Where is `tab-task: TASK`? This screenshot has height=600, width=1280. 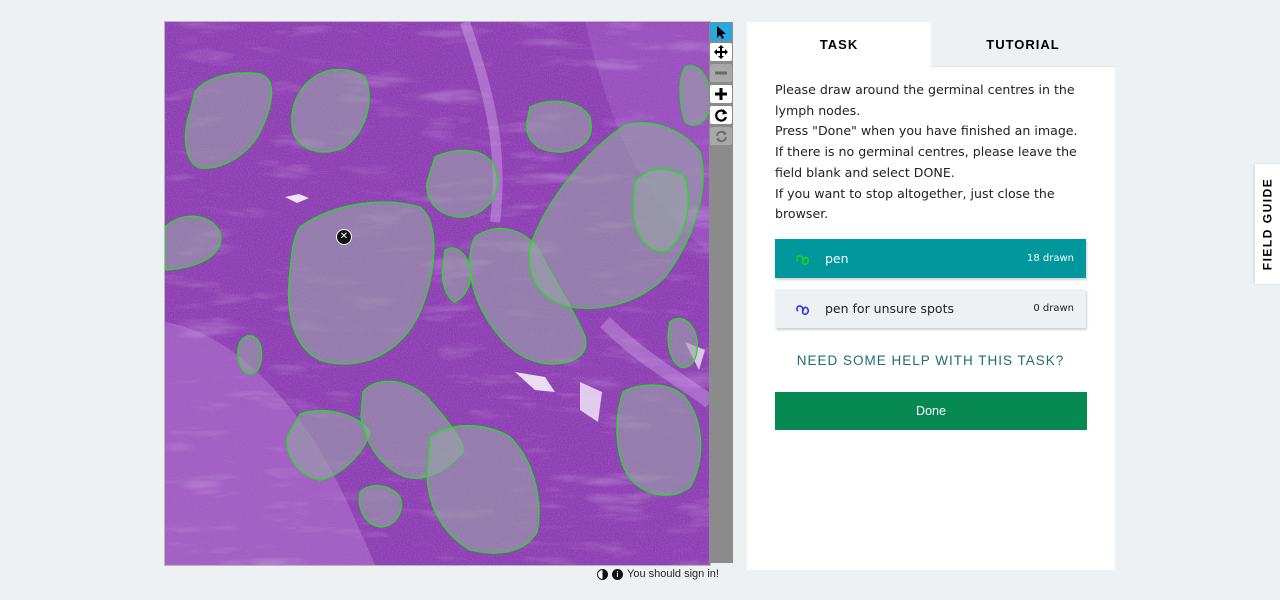
tab-task: TASK is located at coordinates (839, 44).